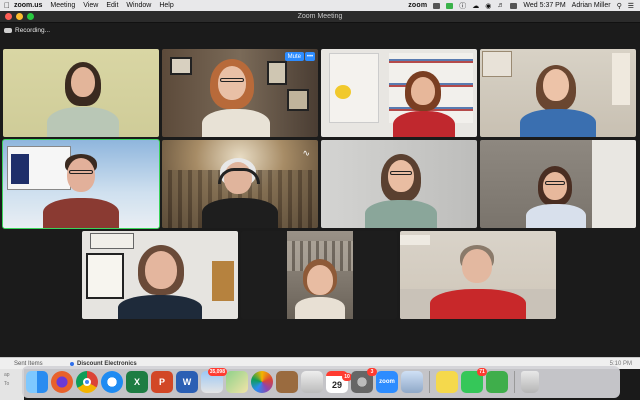  Describe the element at coordinates (312, 382) in the screenshot. I see `scanner-icon` at that location.